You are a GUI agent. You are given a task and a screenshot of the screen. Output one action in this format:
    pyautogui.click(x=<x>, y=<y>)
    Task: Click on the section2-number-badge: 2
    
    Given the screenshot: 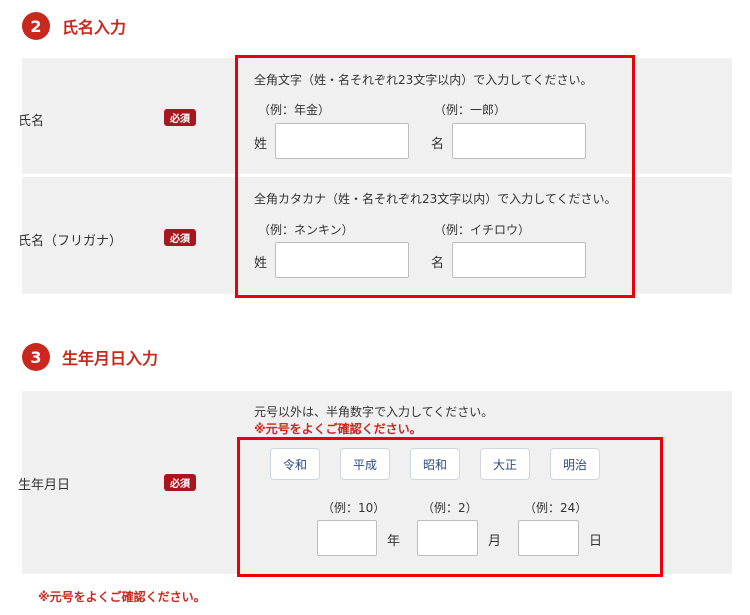 What is the action you would take?
    pyautogui.click(x=36, y=26)
    